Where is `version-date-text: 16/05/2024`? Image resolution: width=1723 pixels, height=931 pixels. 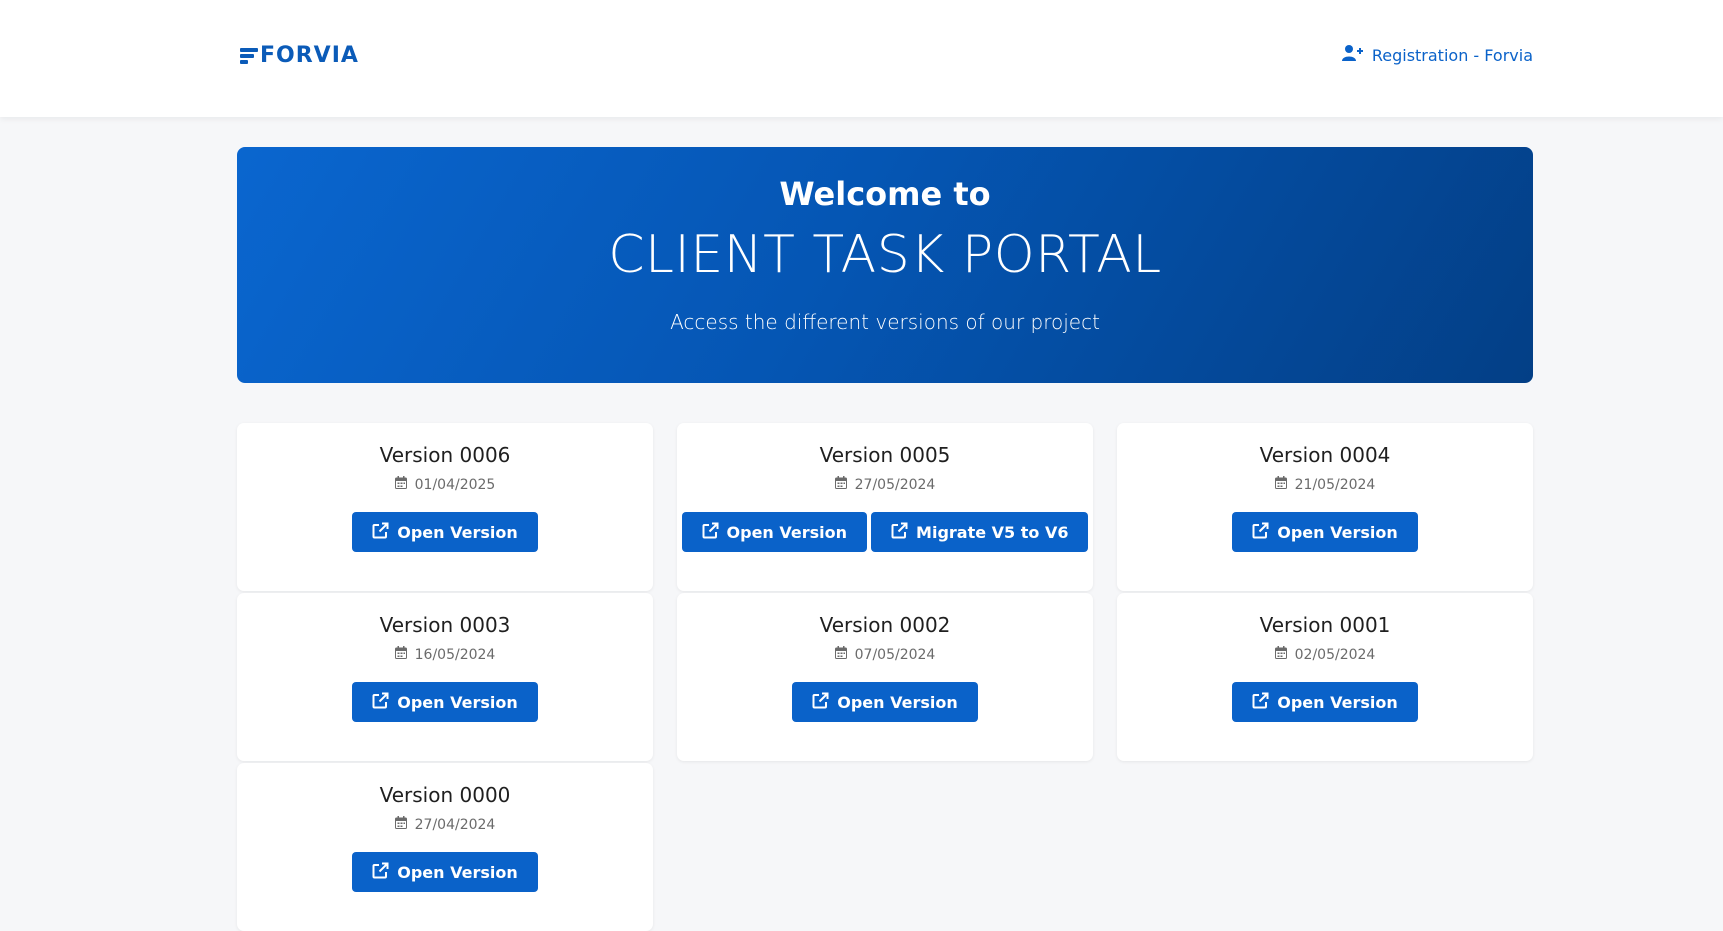 version-date-text: 16/05/2024 is located at coordinates (455, 654).